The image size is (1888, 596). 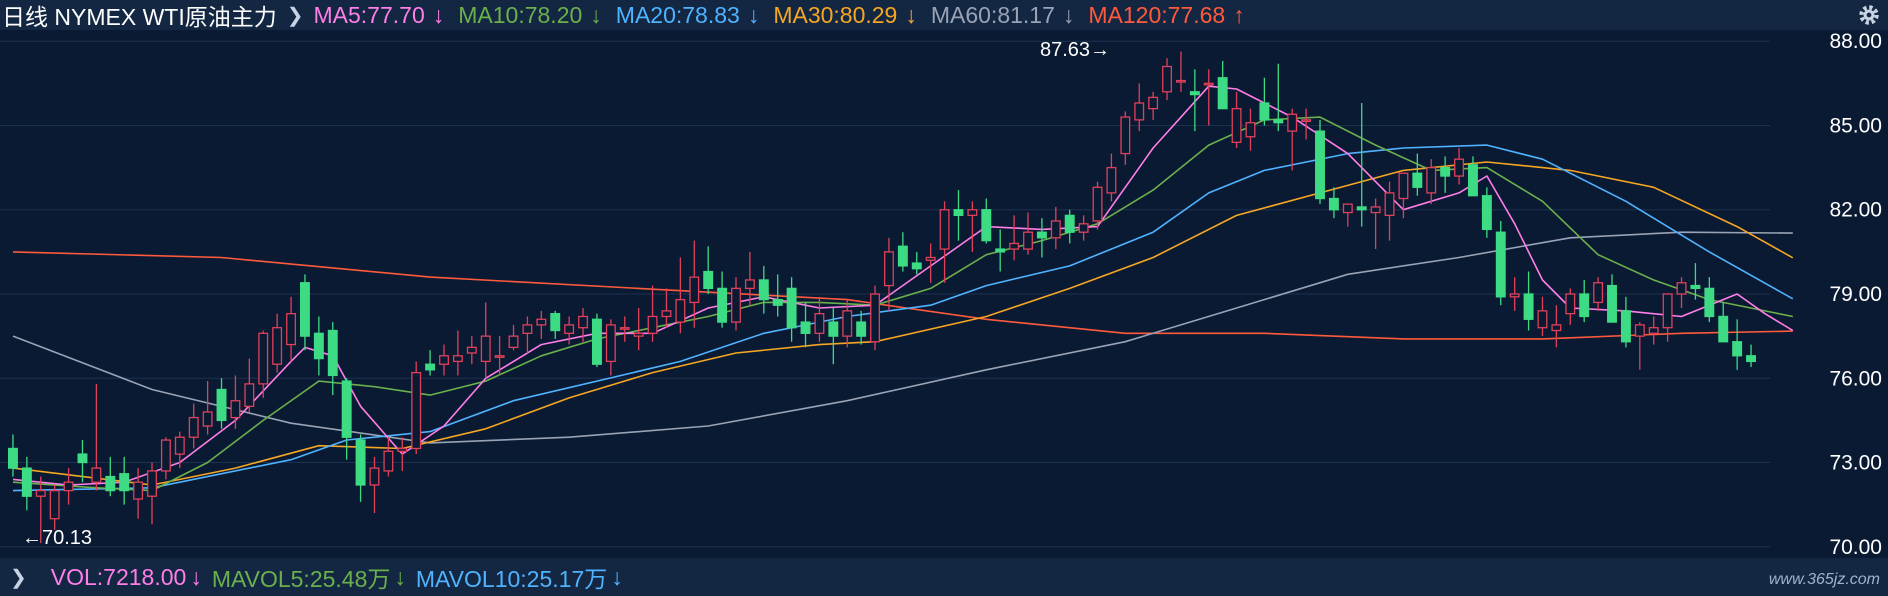 What do you see at coordinates (1869, 15) in the screenshot?
I see `settings-gear-icon` at bounding box center [1869, 15].